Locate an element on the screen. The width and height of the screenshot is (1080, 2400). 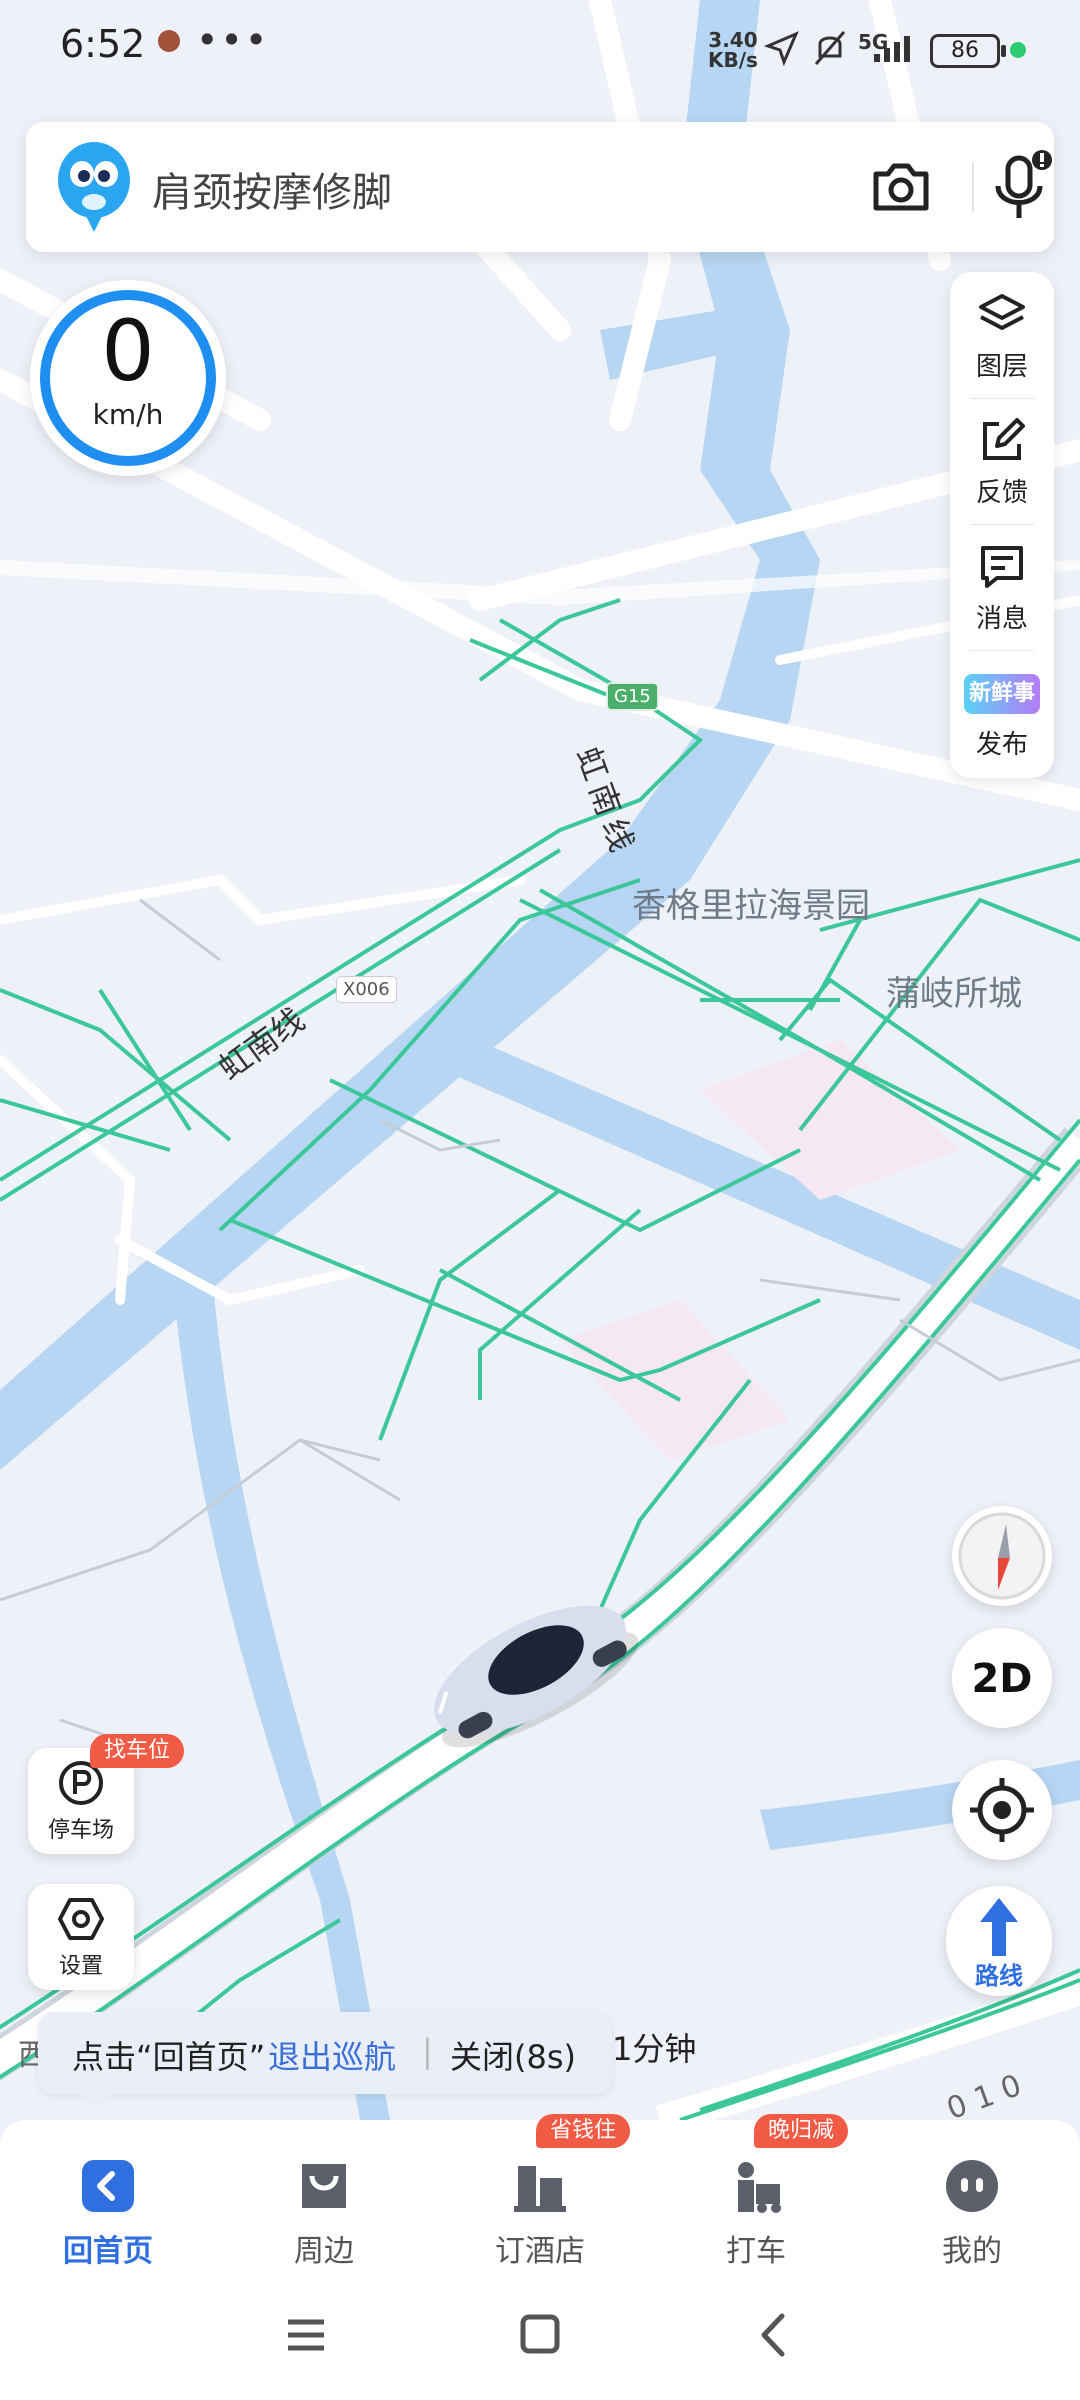
speed-unit: km/h is located at coordinates (128, 414).